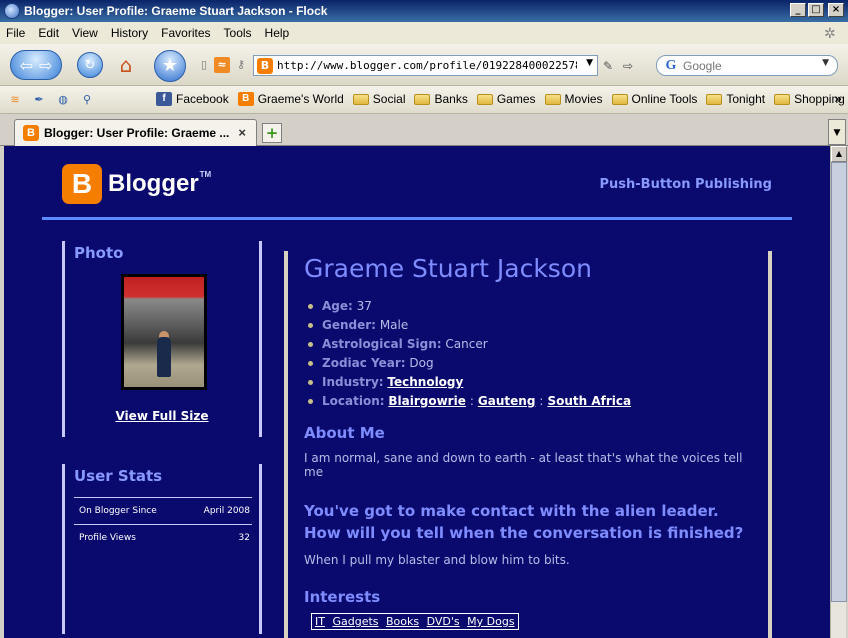 The image size is (848, 638). I want to click on bookmark-page-icon: ✎, so click(608, 66).